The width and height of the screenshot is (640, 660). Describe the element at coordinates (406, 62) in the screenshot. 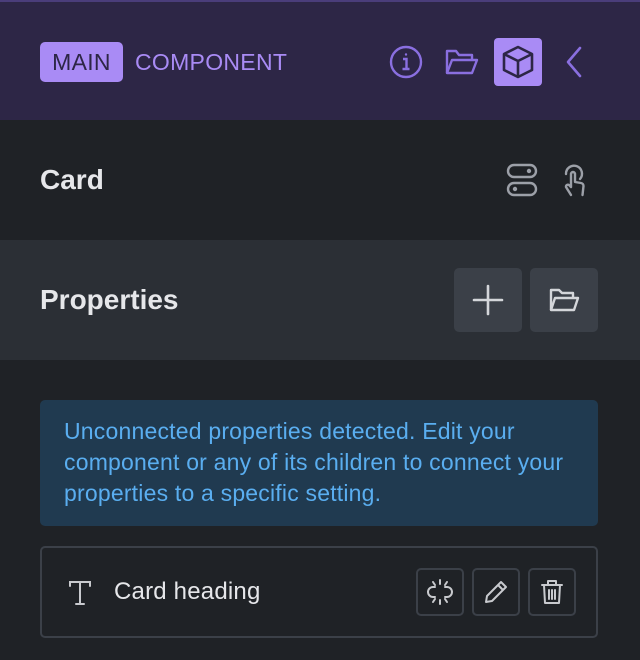

I see `info-icon` at that location.